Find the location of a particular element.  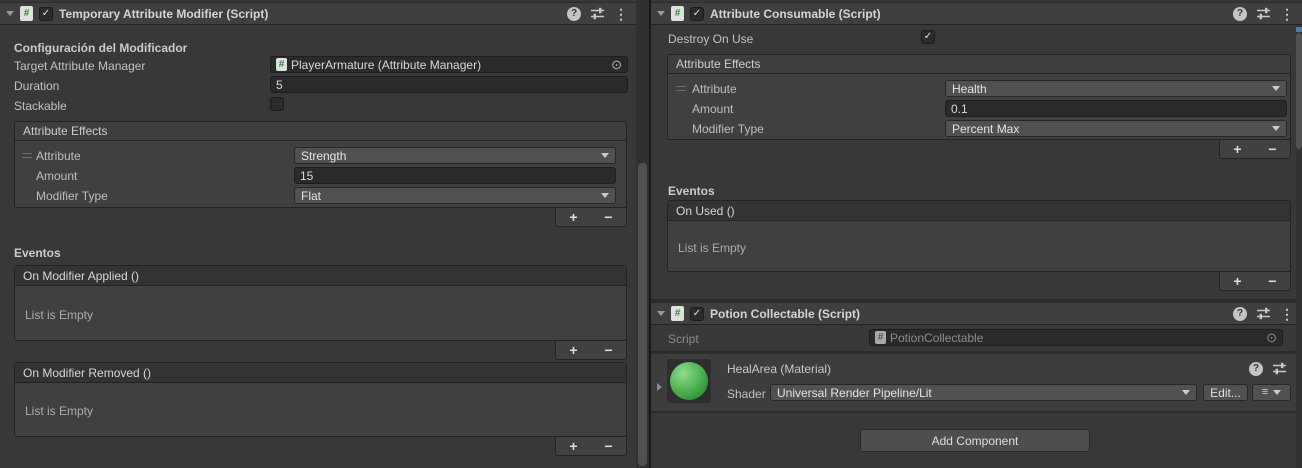

destroy-on-use-checkbox: ✓ is located at coordinates (928, 37).